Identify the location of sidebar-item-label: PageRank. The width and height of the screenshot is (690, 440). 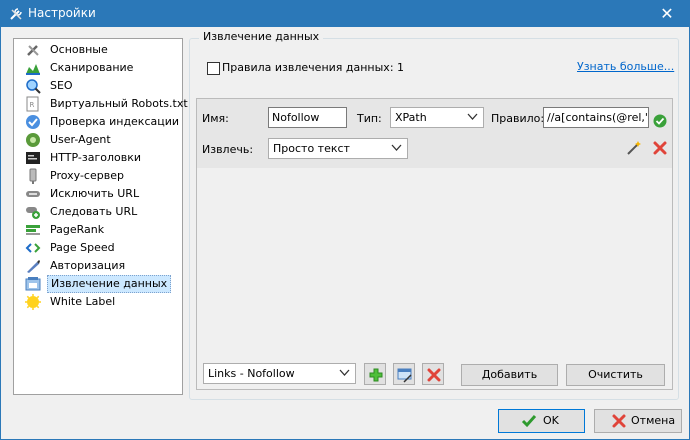
(77, 229).